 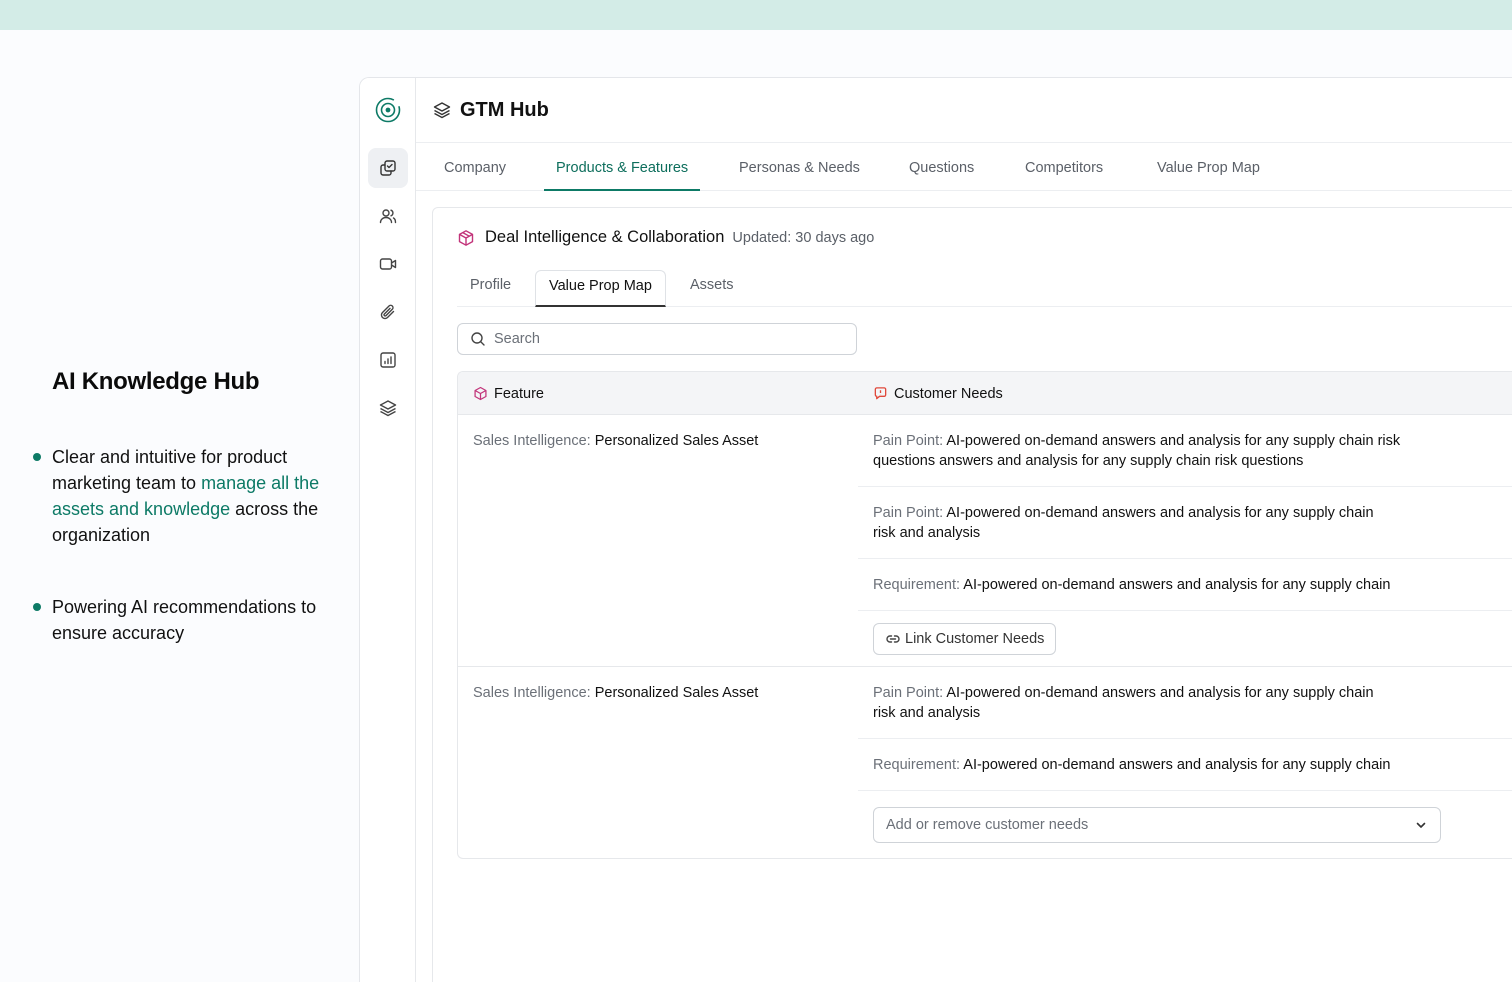 What do you see at coordinates (712, 288) in the screenshot?
I see `subtab-assets: Assets` at bounding box center [712, 288].